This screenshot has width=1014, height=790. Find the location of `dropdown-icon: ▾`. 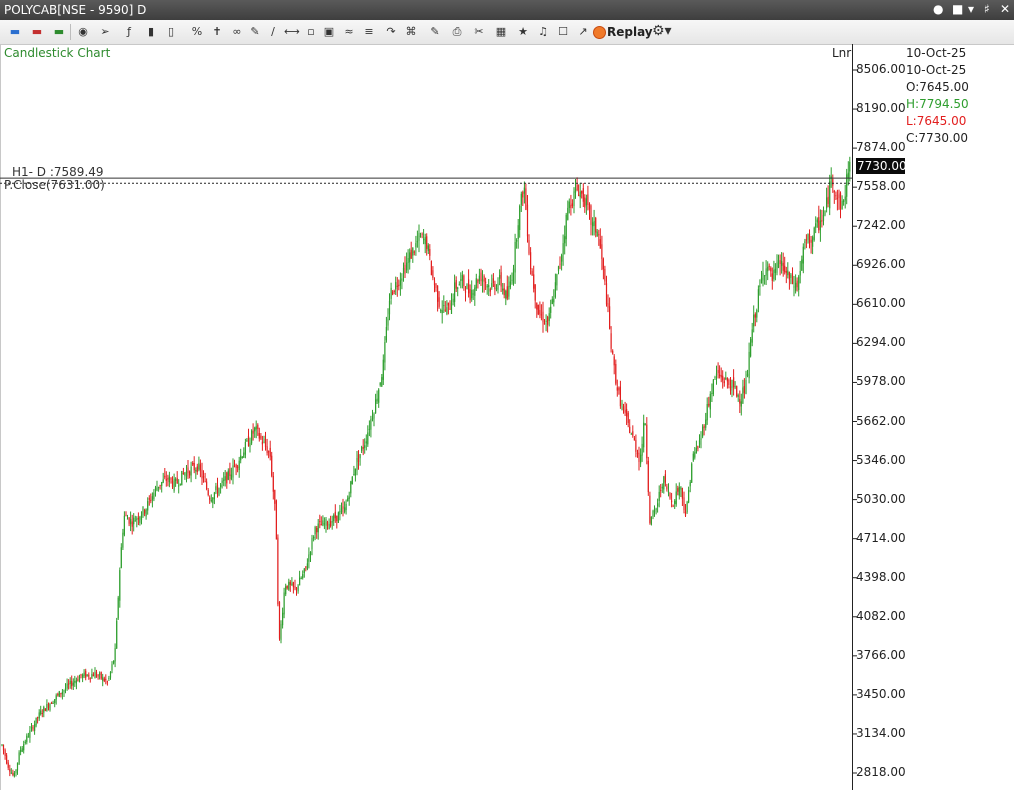

dropdown-icon: ▾ is located at coordinates (971, 9).